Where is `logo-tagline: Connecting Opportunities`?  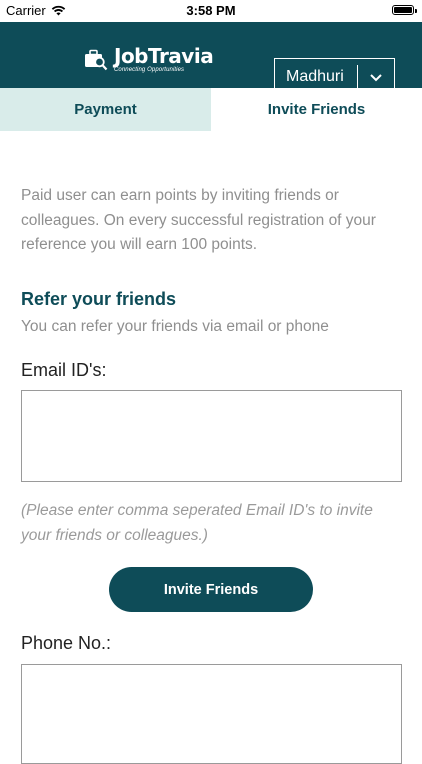
logo-tagline: Connecting Opportunities is located at coordinates (149, 70).